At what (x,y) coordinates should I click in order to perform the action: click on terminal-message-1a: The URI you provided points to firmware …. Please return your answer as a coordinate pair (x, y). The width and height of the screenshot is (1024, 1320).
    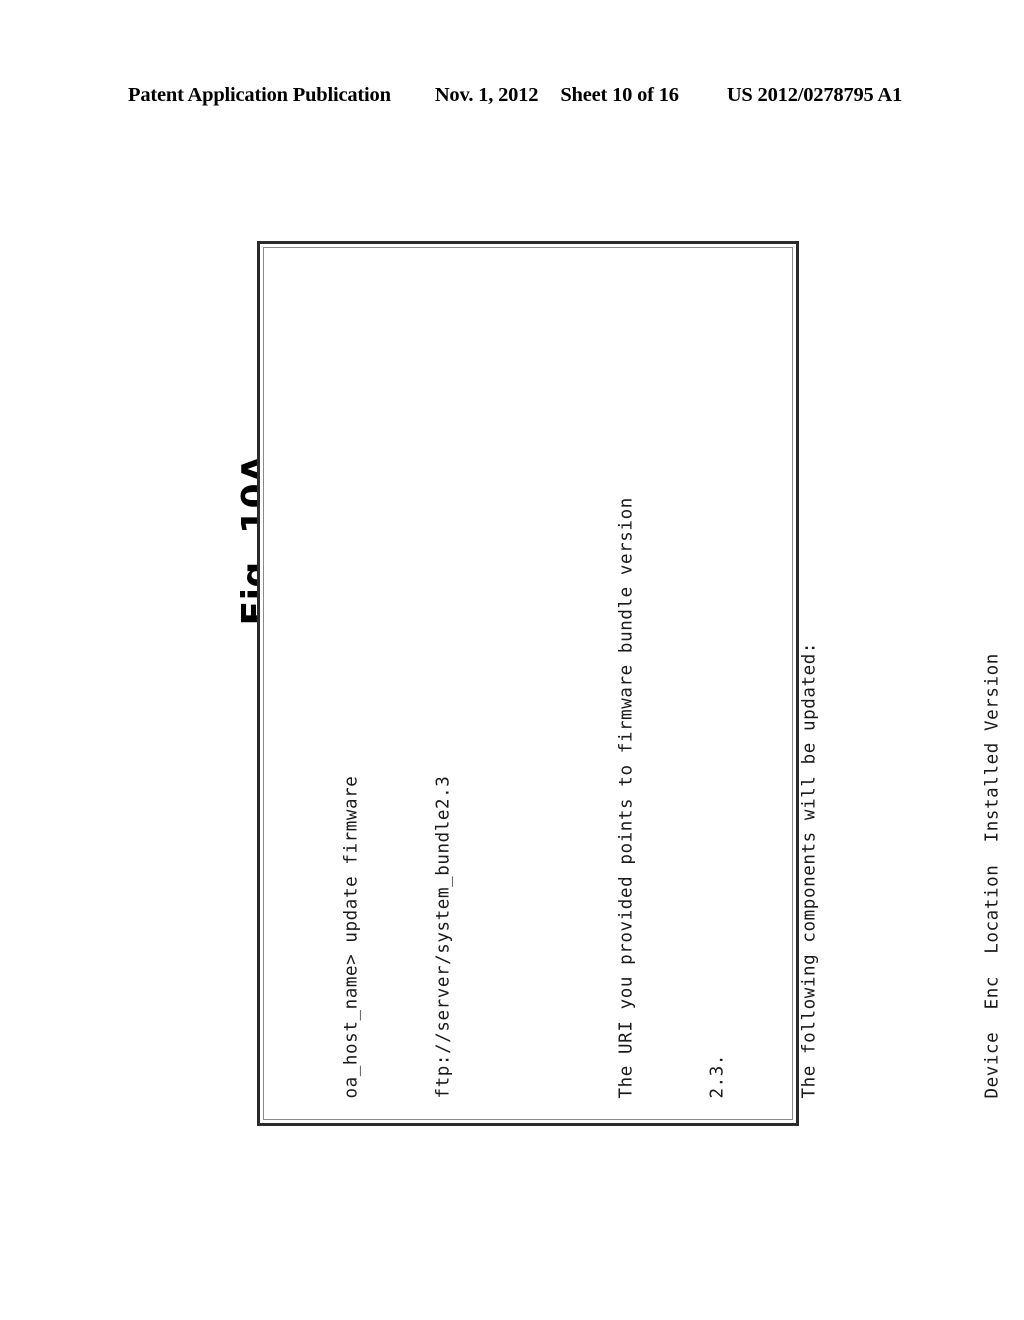
    Looking at the image, I should click on (625, 797).